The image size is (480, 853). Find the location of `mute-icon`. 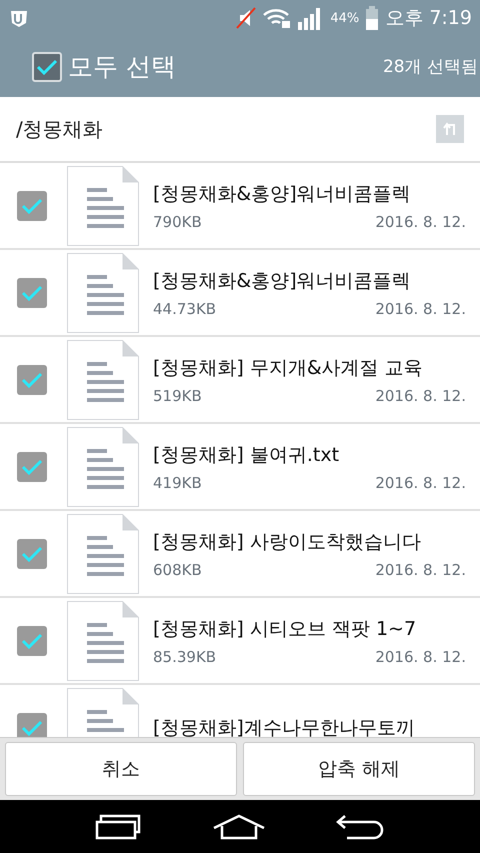

mute-icon is located at coordinates (246, 18).